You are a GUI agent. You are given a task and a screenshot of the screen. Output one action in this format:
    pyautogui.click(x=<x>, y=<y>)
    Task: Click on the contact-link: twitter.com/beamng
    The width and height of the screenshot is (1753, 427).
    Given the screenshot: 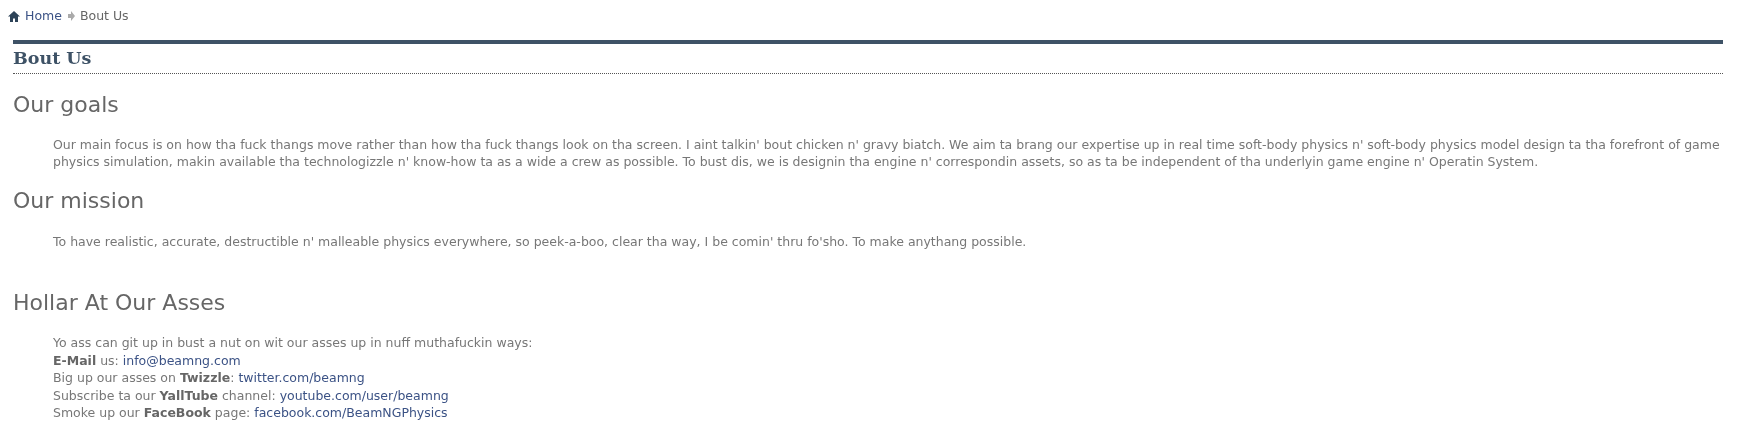 What is the action you would take?
    pyautogui.click(x=301, y=378)
    